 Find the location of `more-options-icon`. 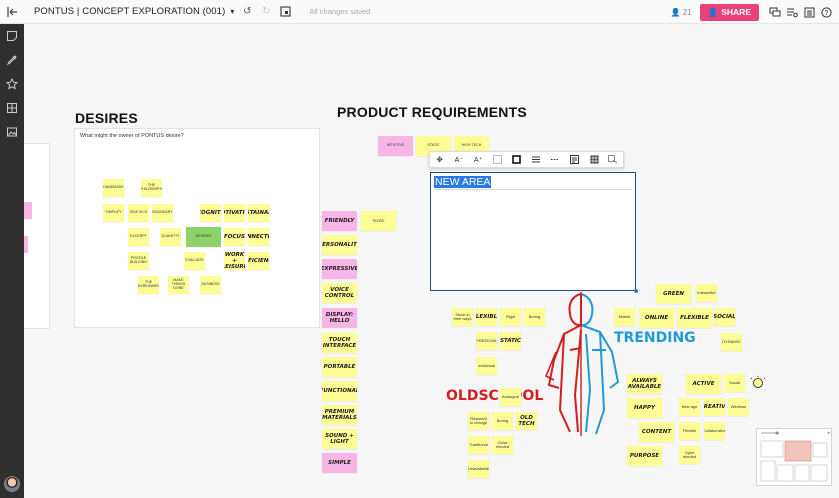

more-options-icon is located at coordinates (613, 160).